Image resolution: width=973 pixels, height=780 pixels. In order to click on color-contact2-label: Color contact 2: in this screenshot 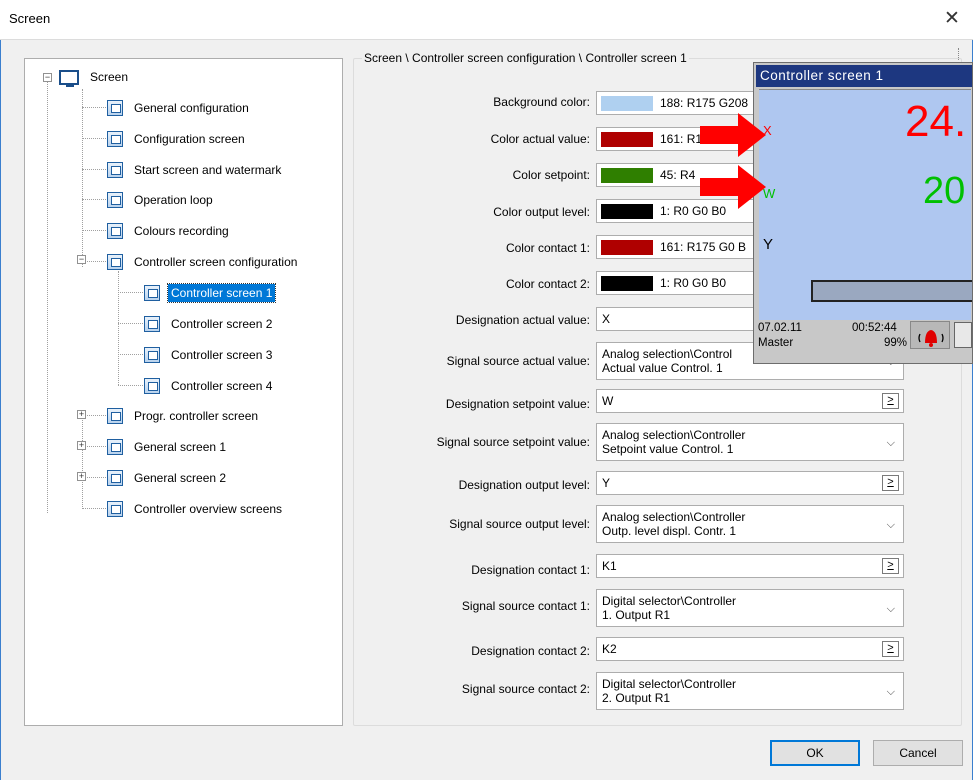, I will do `click(547, 284)`.